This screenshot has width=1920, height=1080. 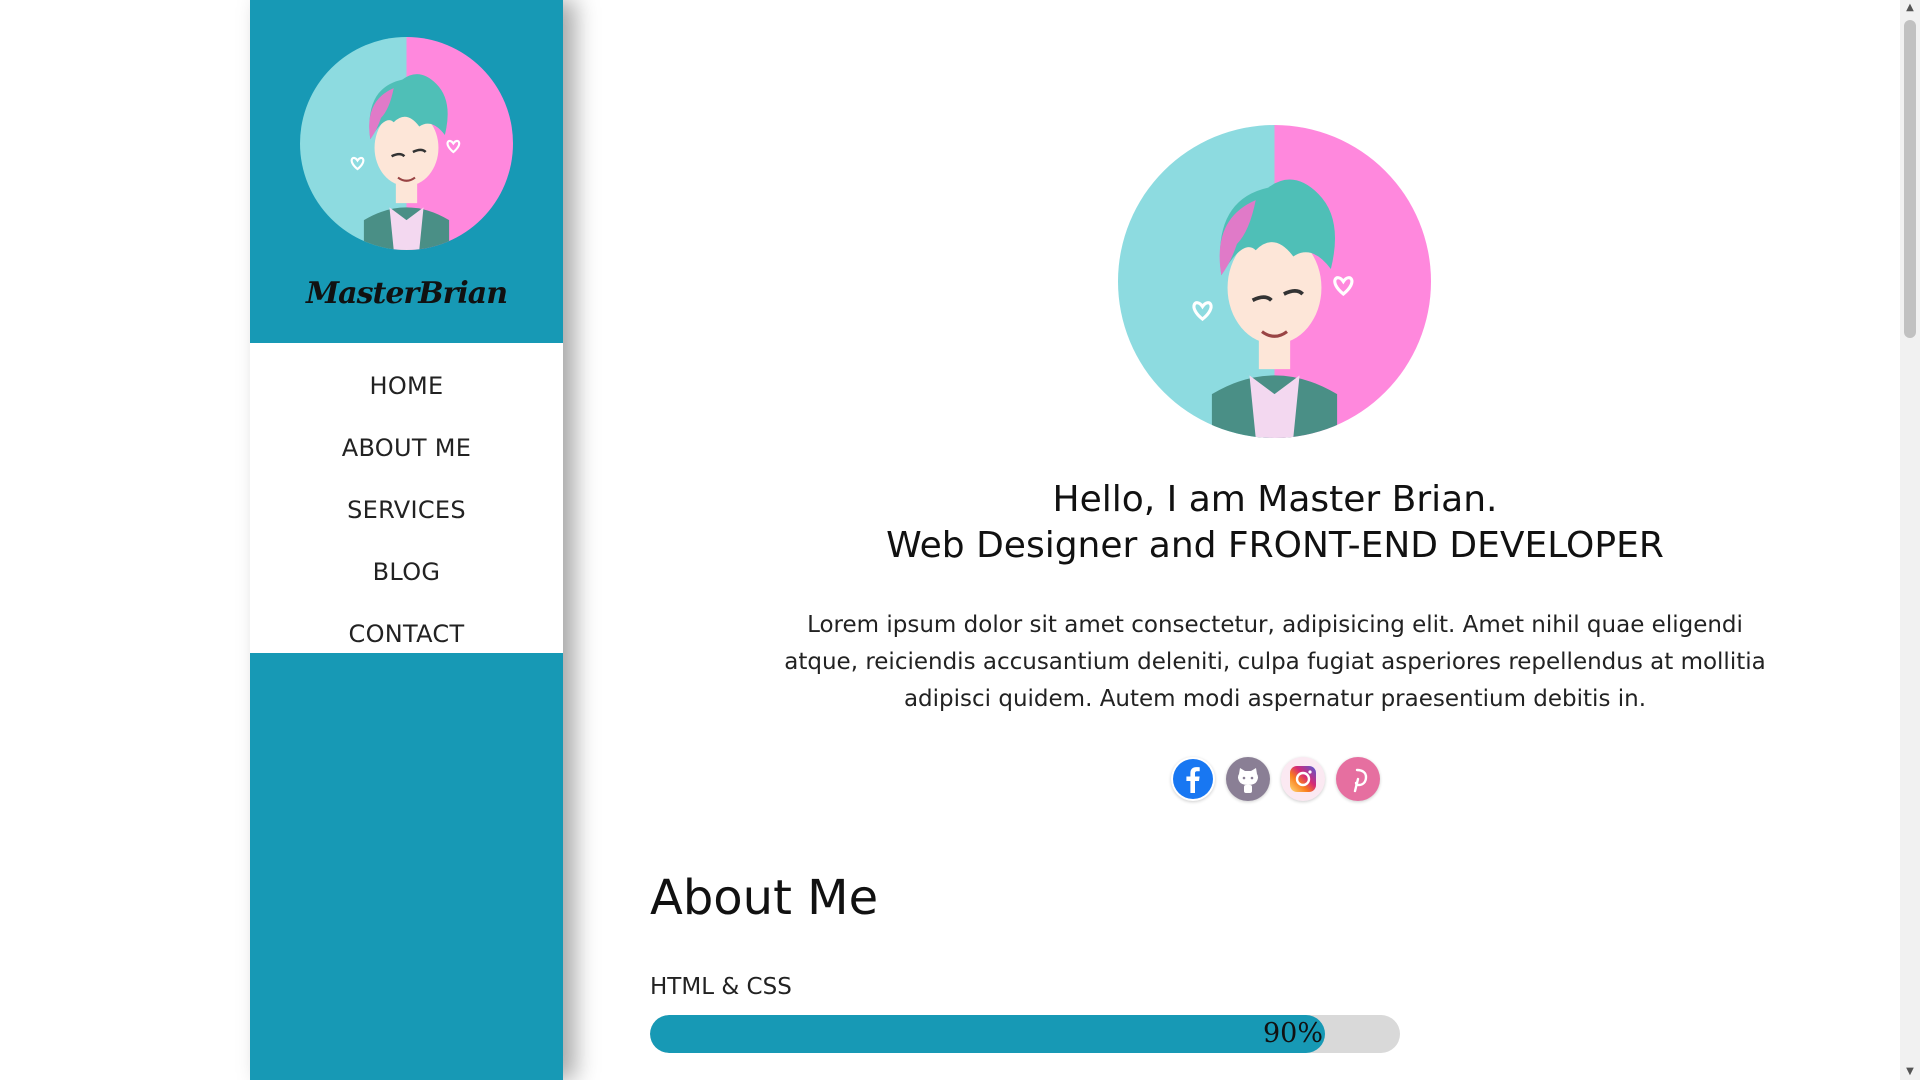 I want to click on scroll-down-icon: ▼, so click(x=1910, y=1072).